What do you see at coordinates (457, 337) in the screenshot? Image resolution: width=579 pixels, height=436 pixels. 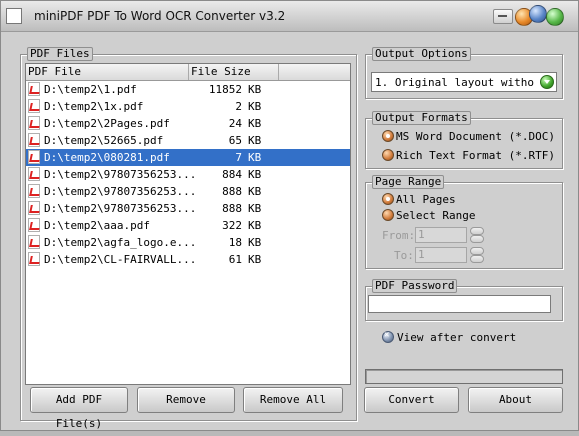 I see `view-after-convert-label: View after convert` at bounding box center [457, 337].